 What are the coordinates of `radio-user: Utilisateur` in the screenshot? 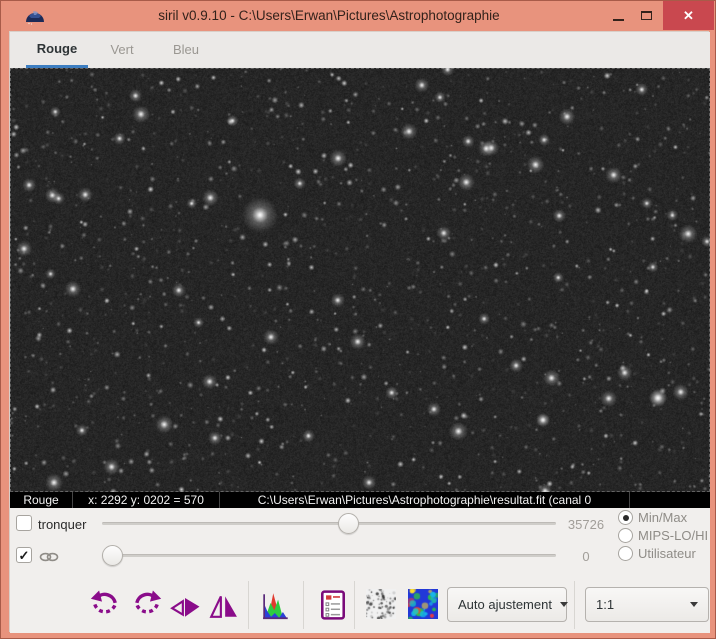 It's located at (657, 553).